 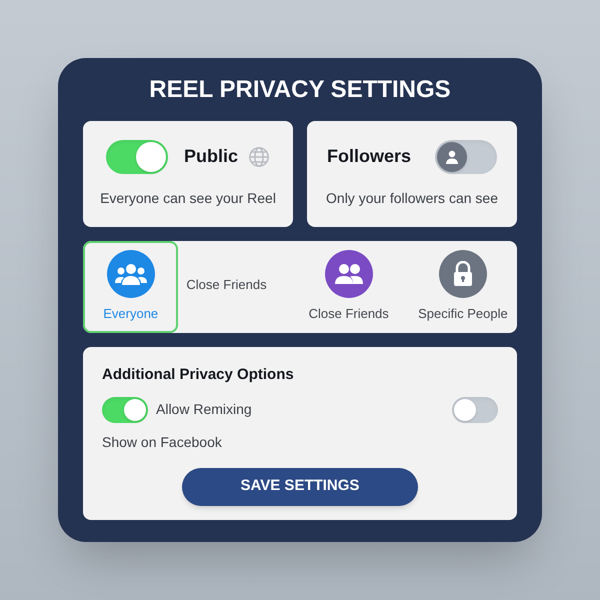 What do you see at coordinates (463, 274) in the screenshot?
I see `lock-icon` at bounding box center [463, 274].